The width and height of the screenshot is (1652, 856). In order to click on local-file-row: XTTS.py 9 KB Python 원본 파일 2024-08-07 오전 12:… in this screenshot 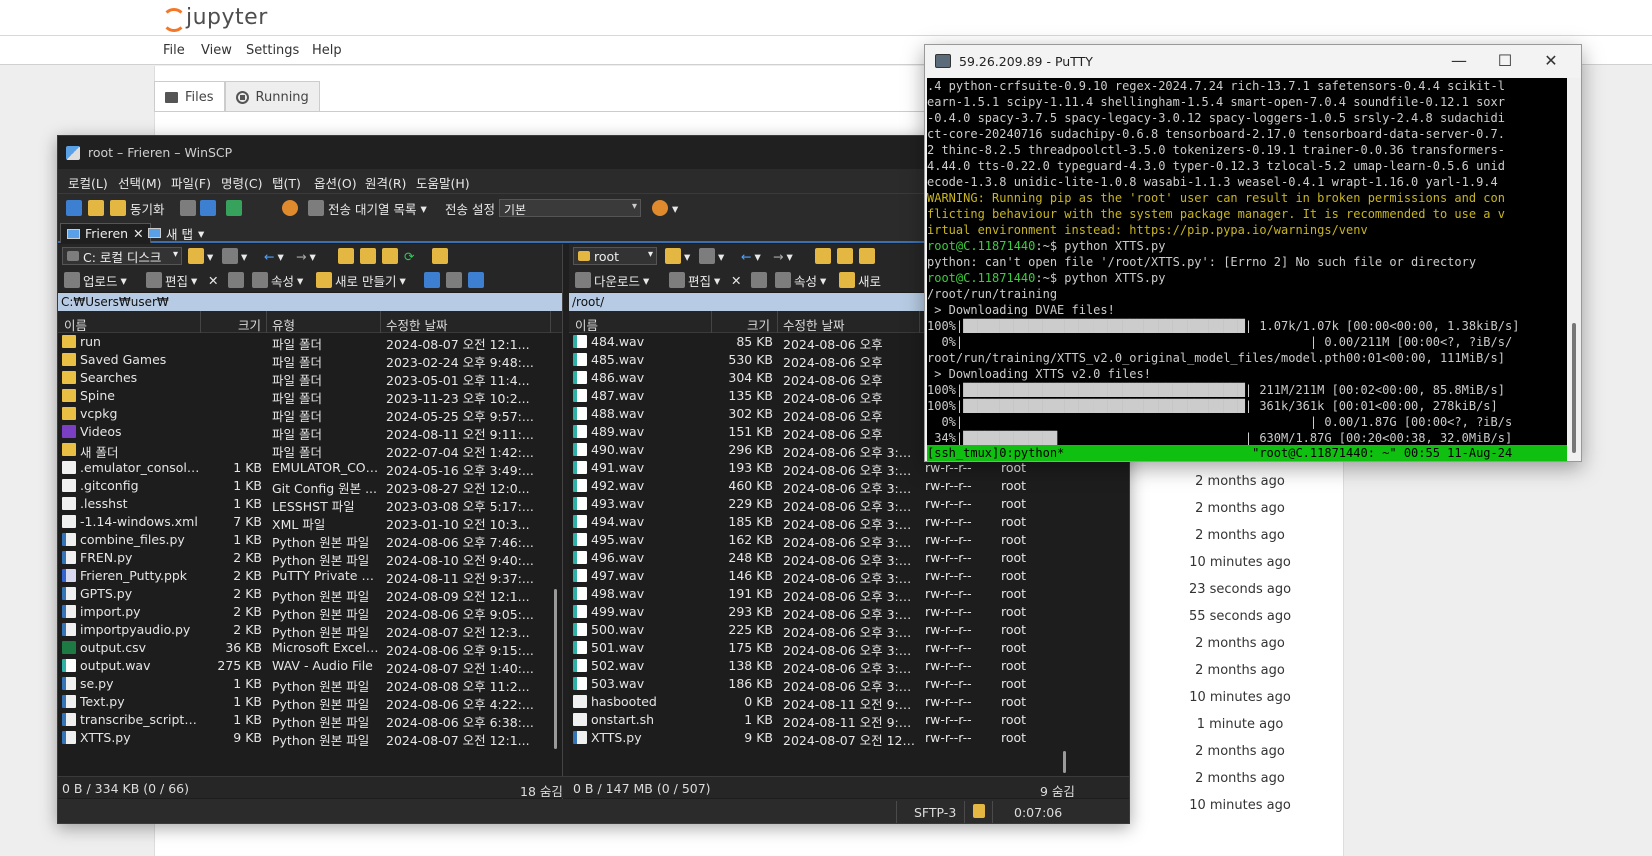, I will do `click(310, 738)`.